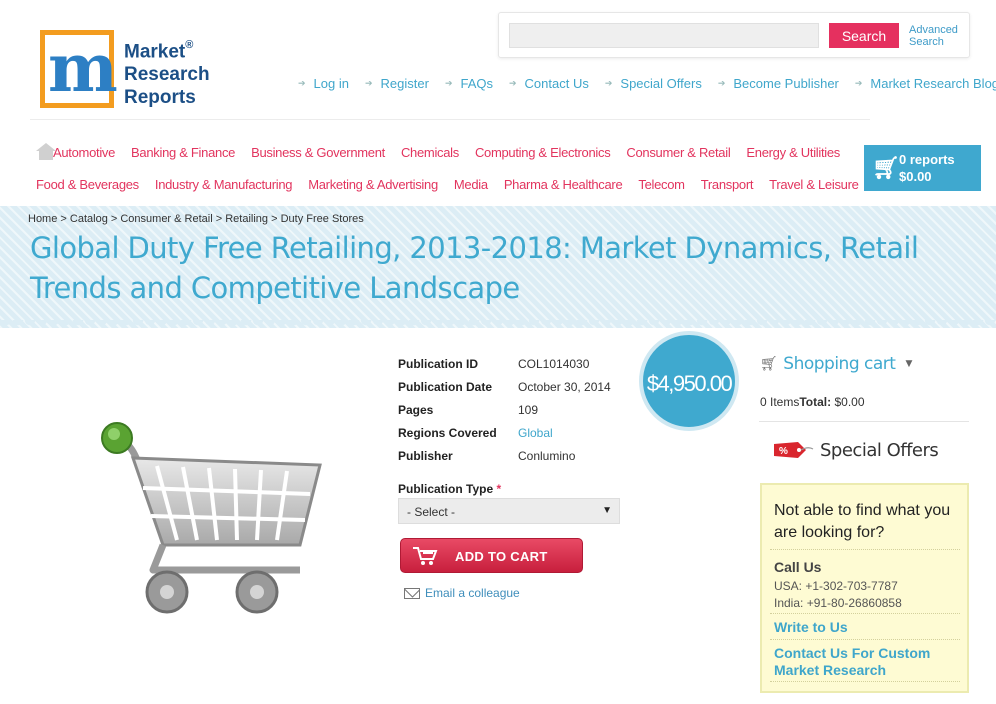 The height and width of the screenshot is (704, 996). Describe the element at coordinates (501, 556) in the screenshot. I see `add-to-cart-label: ADD TO CART` at that location.